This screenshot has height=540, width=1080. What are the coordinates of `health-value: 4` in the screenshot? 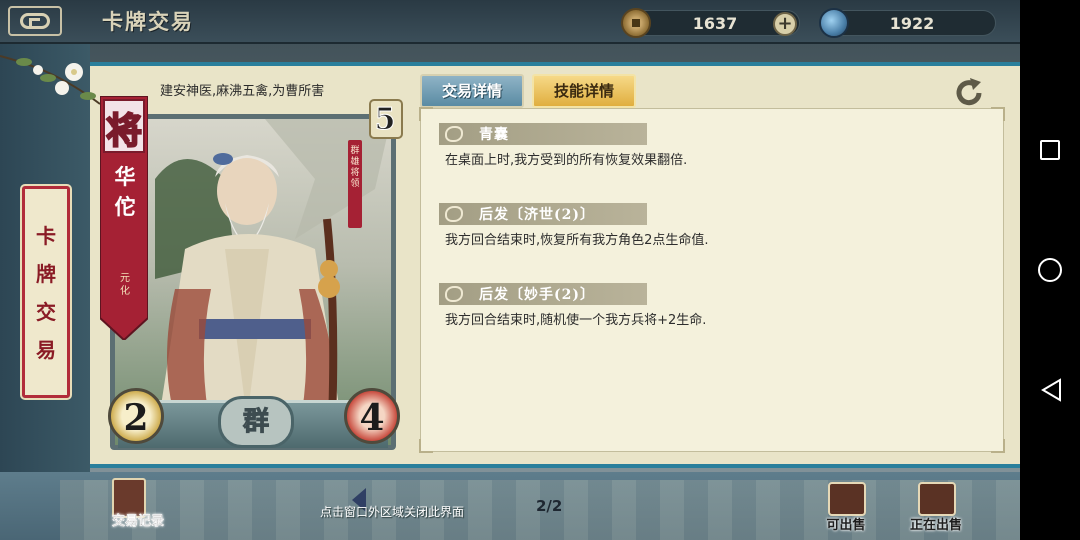 It's located at (372, 416).